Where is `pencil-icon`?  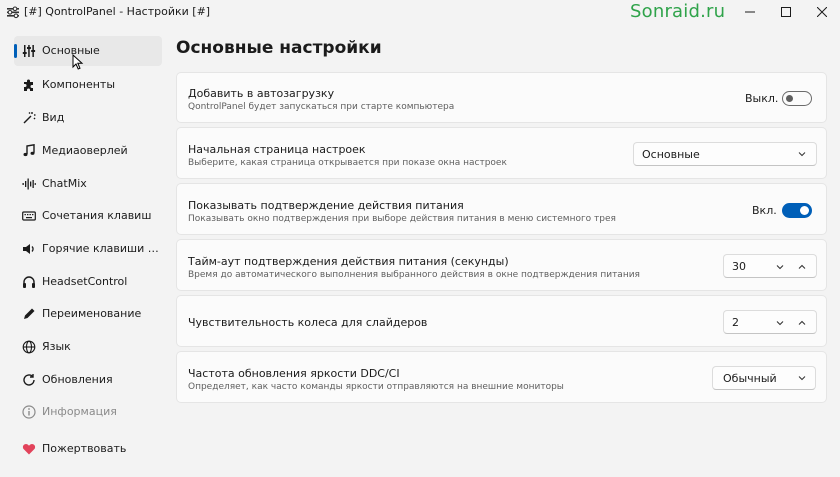 pencil-icon is located at coordinates (29, 314).